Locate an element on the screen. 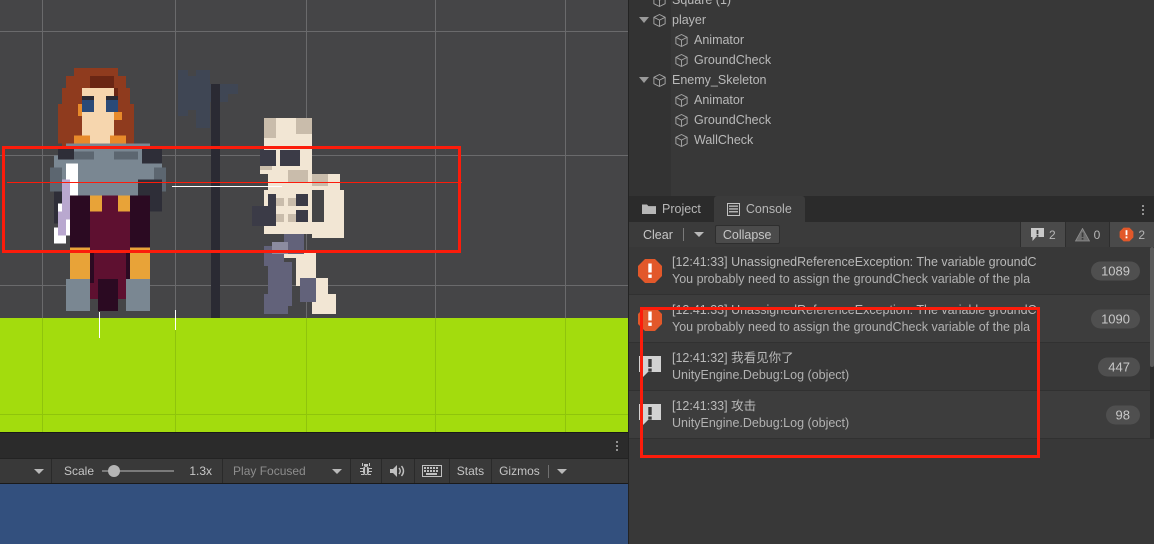  debug-toggle-button is located at coordinates (366, 471).